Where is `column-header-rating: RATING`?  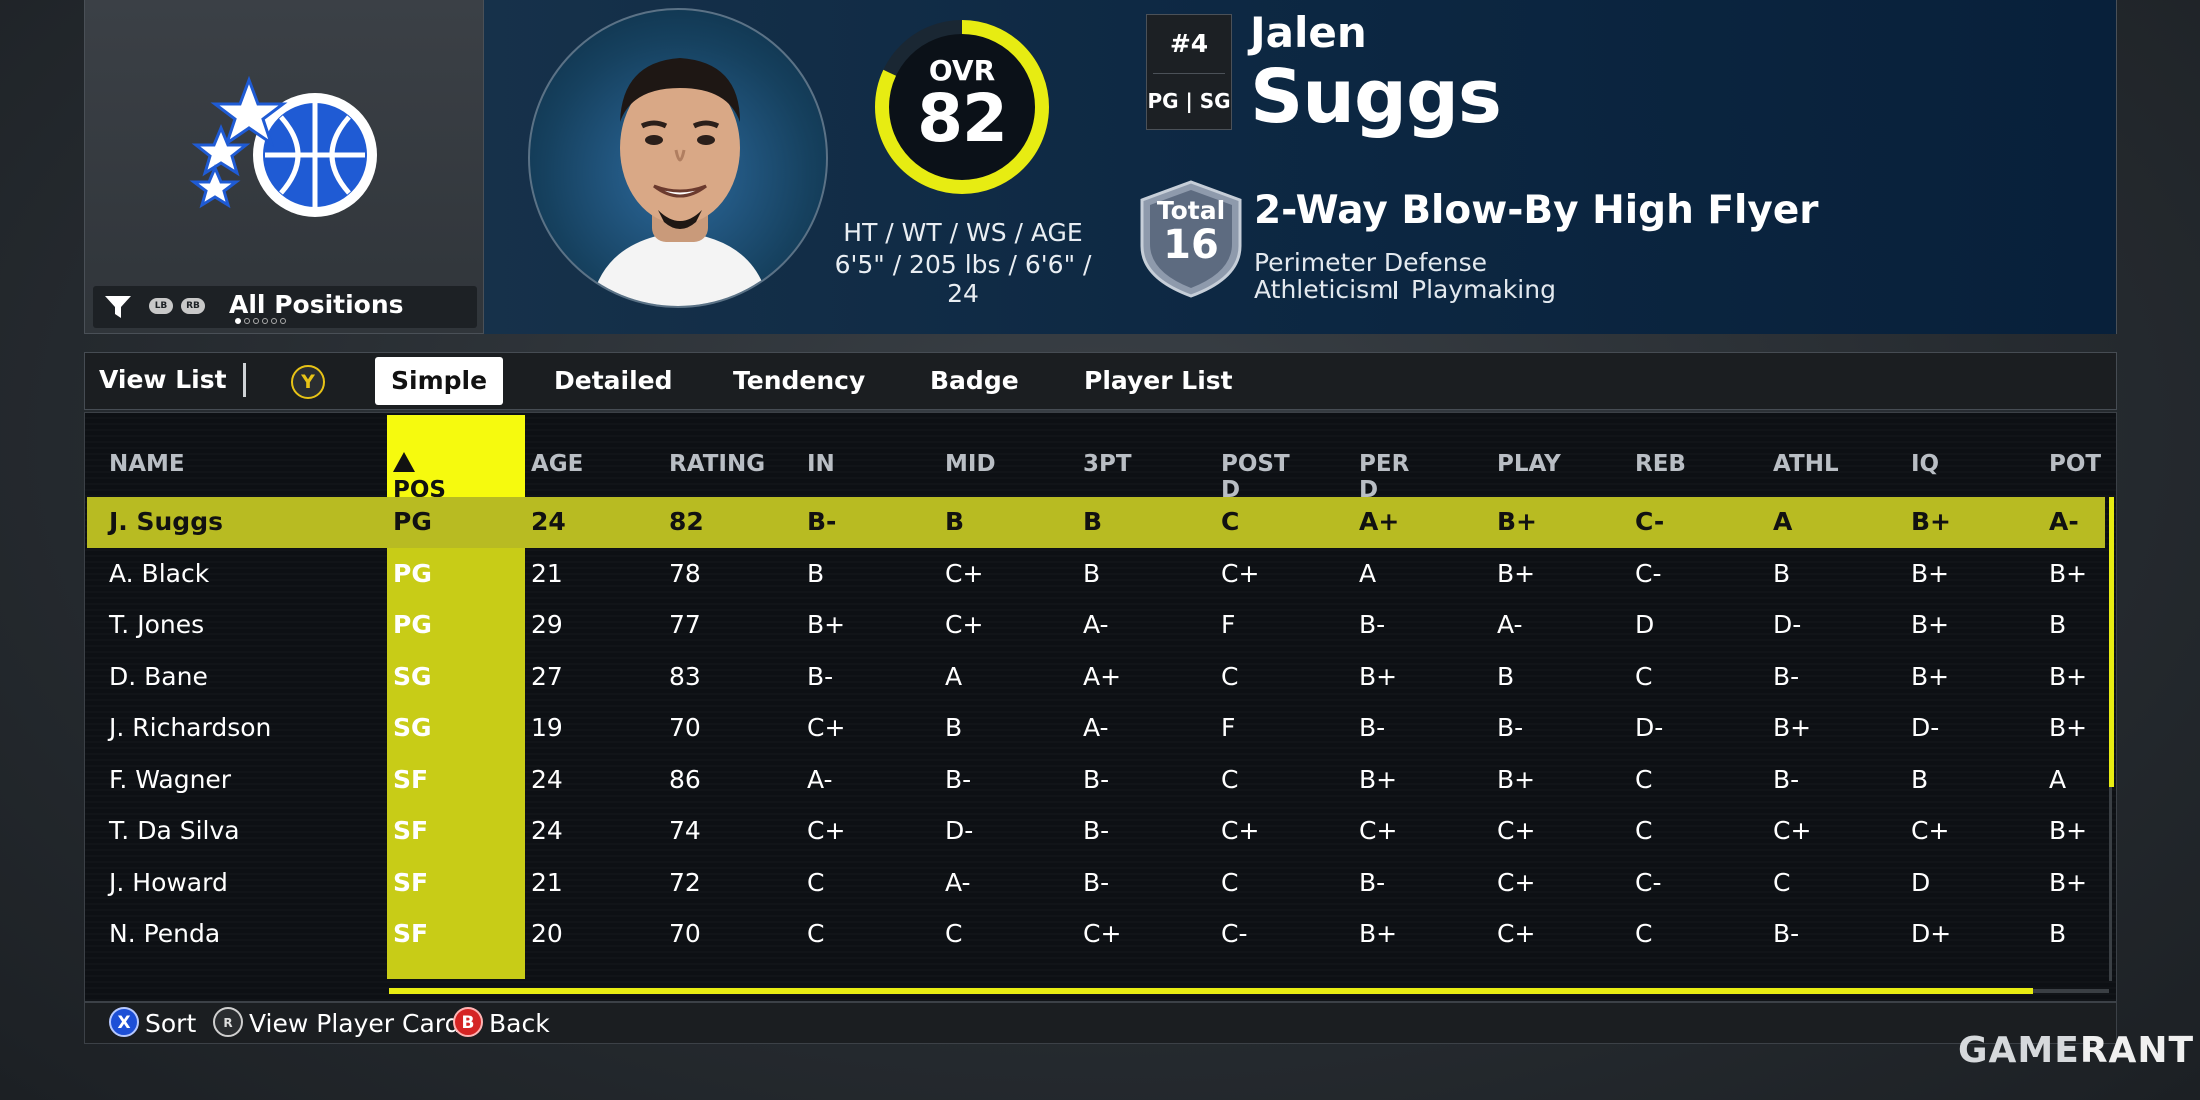
column-header-rating: RATING is located at coordinates (717, 464).